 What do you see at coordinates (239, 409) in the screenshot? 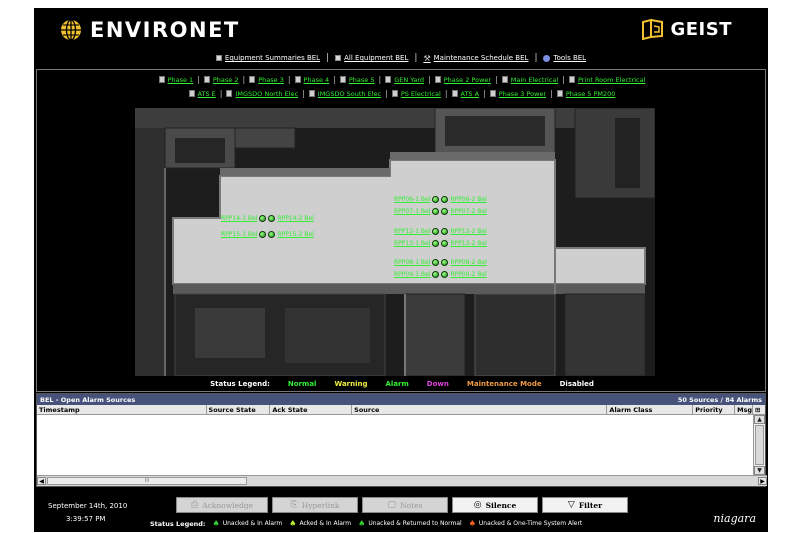
I see `column-source-state: Source State` at bounding box center [239, 409].